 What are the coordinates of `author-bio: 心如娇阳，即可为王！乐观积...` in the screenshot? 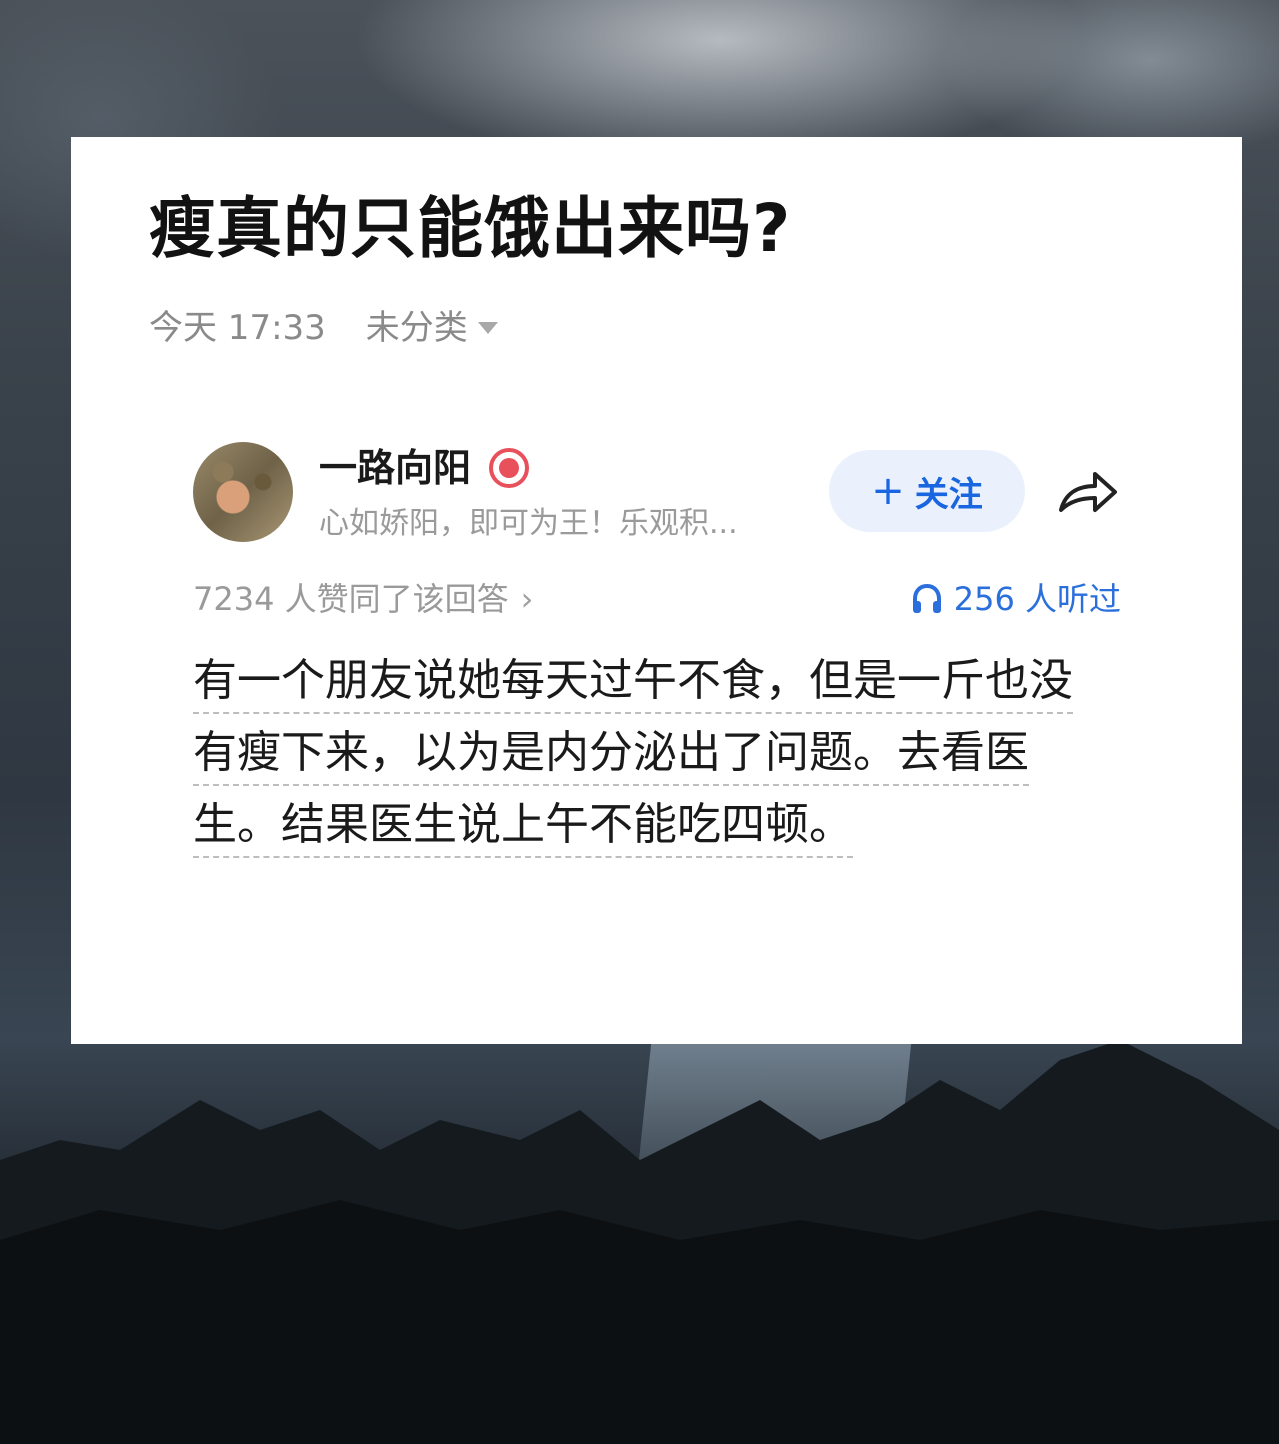 It's located at (528, 523).